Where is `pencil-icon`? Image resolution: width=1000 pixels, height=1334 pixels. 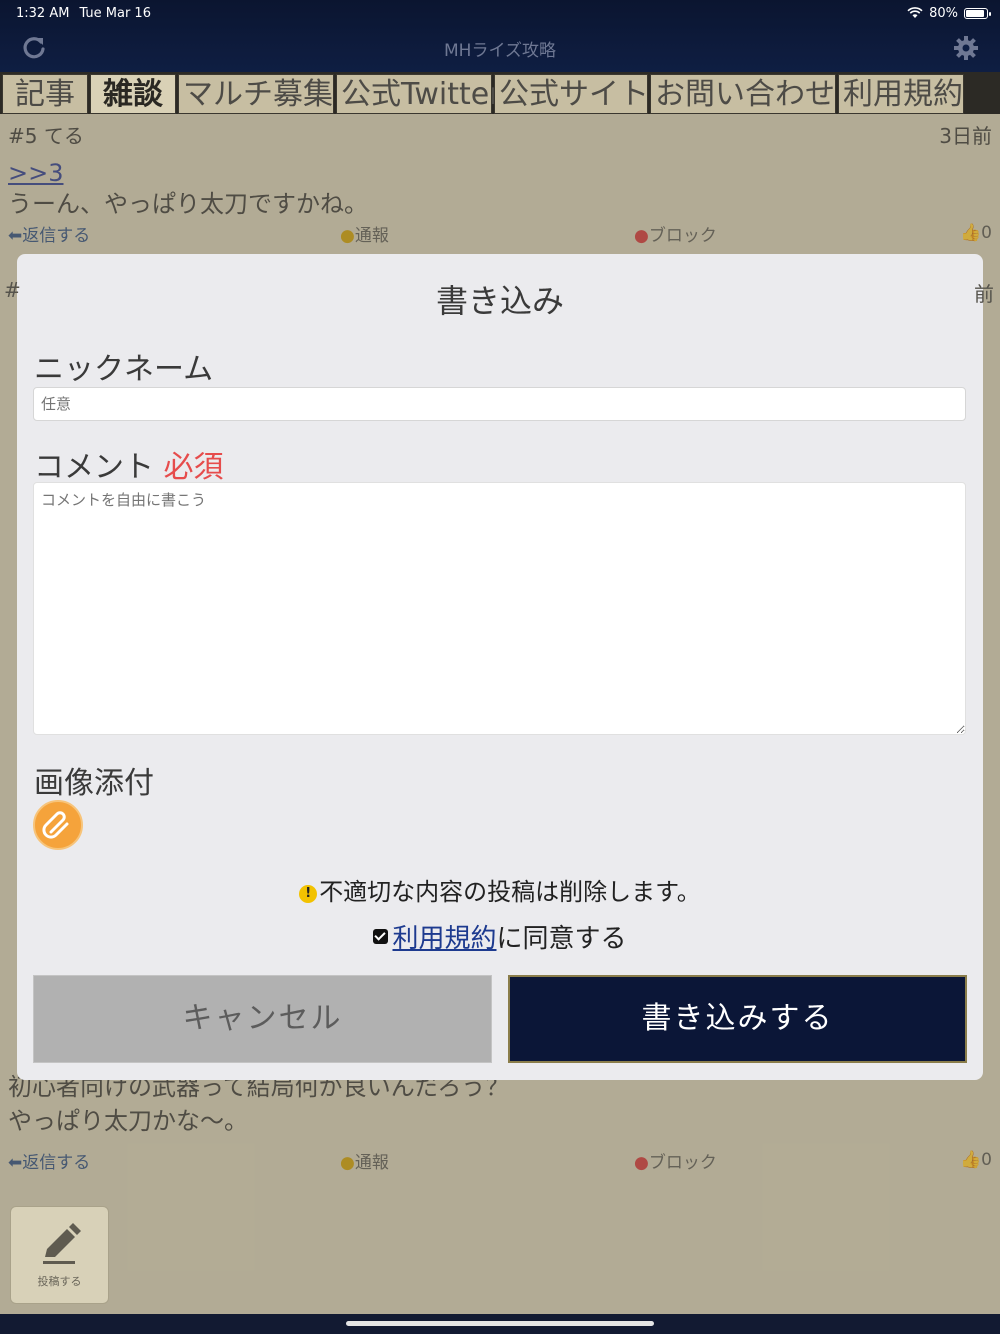 pencil-icon is located at coordinates (62, 1243).